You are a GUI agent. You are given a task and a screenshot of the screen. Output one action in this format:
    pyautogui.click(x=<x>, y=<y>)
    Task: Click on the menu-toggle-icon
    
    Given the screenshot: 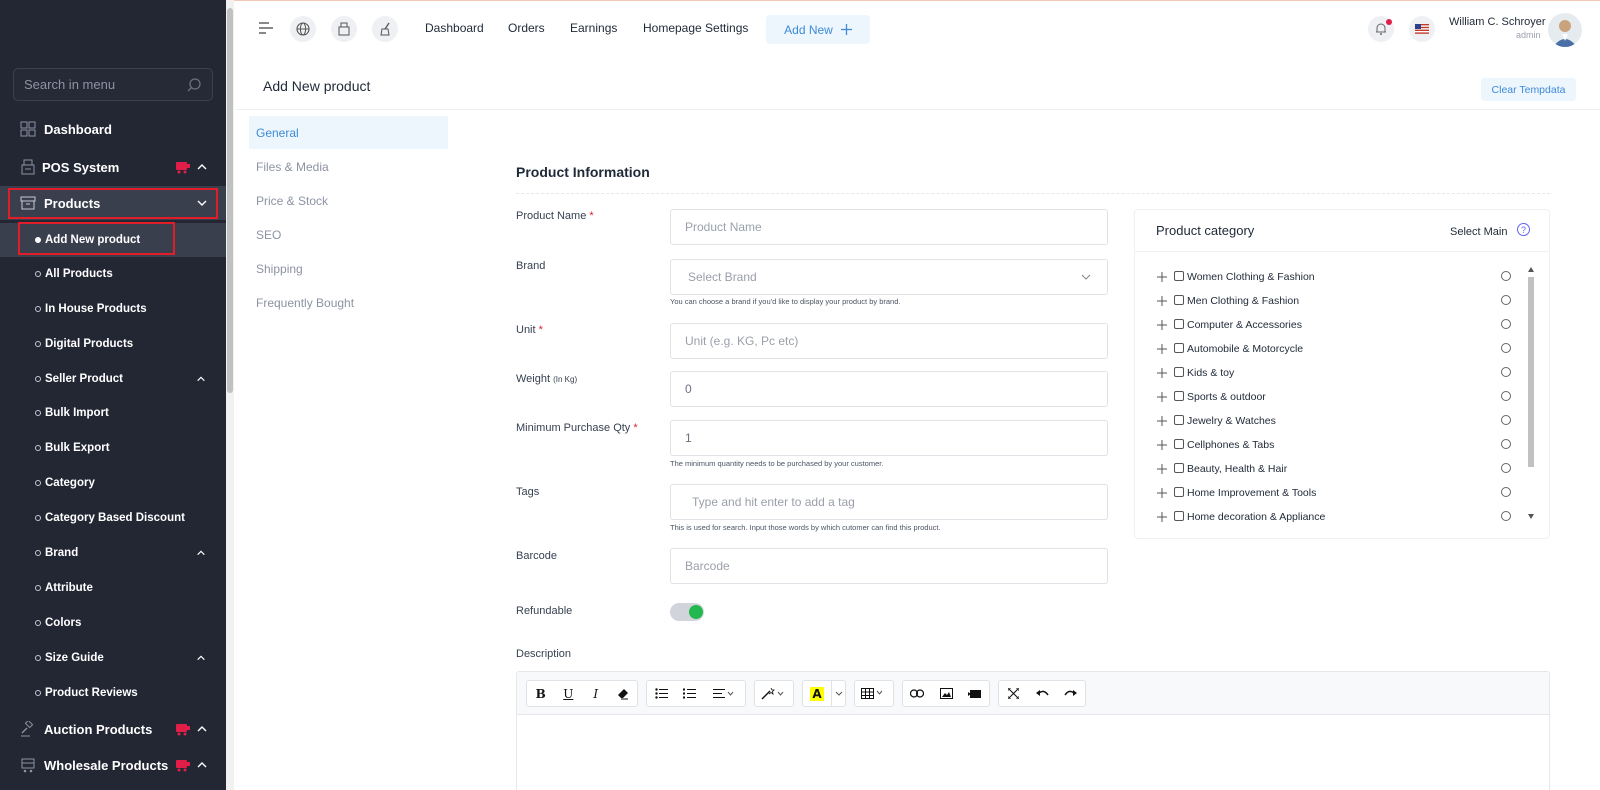 What is the action you would take?
    pyautogui.click(x=266, y=28)
    